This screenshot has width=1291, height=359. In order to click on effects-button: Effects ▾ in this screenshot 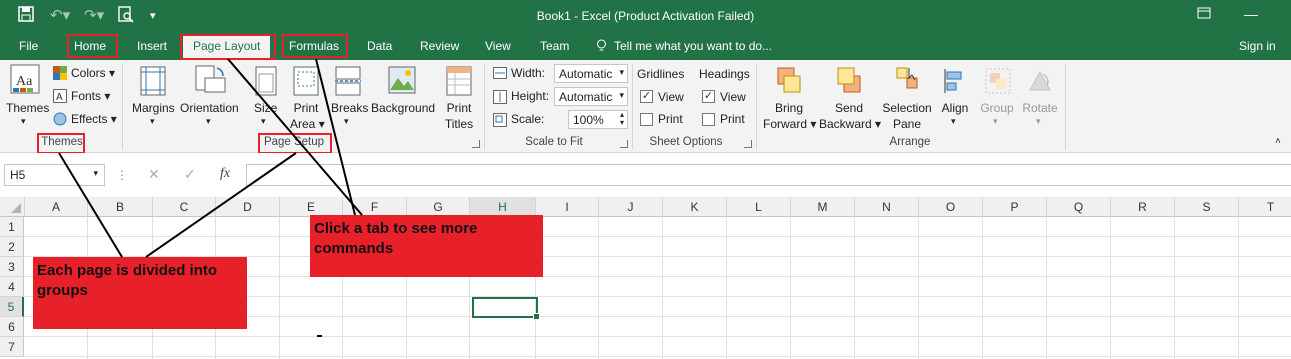, I will do `click(94, 119)`.